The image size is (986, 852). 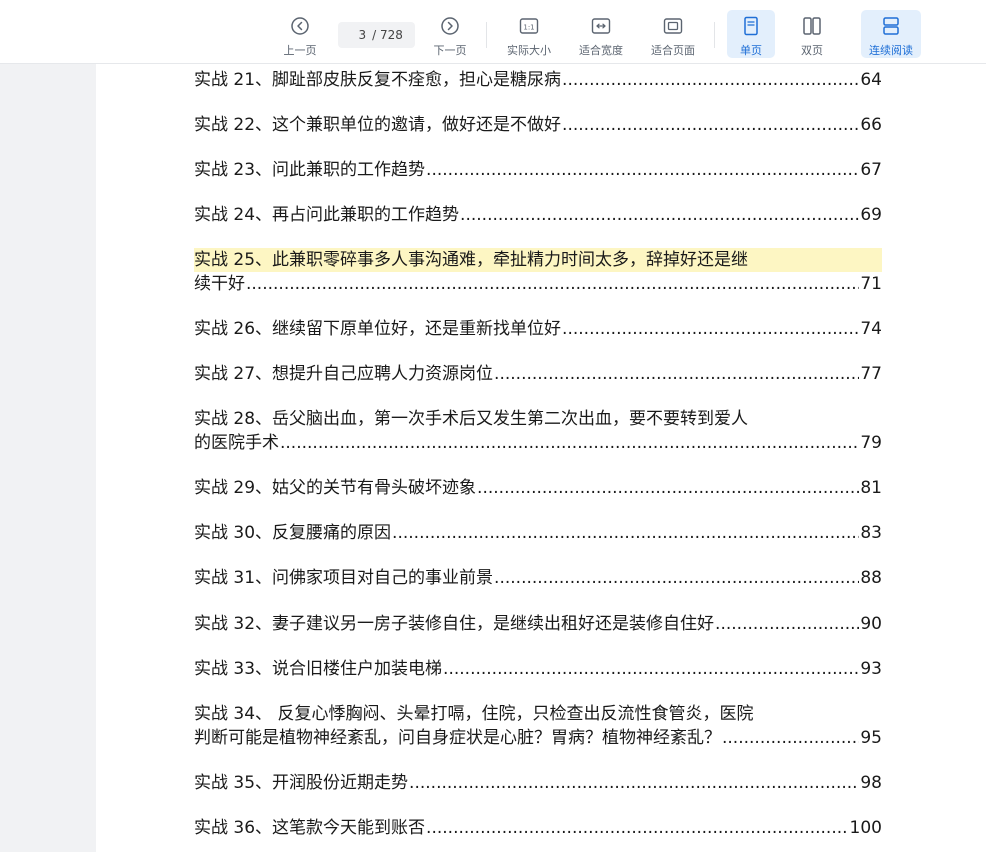 I want to click on actual-size-icon-text: 1:1, so click(x=528, y=27).